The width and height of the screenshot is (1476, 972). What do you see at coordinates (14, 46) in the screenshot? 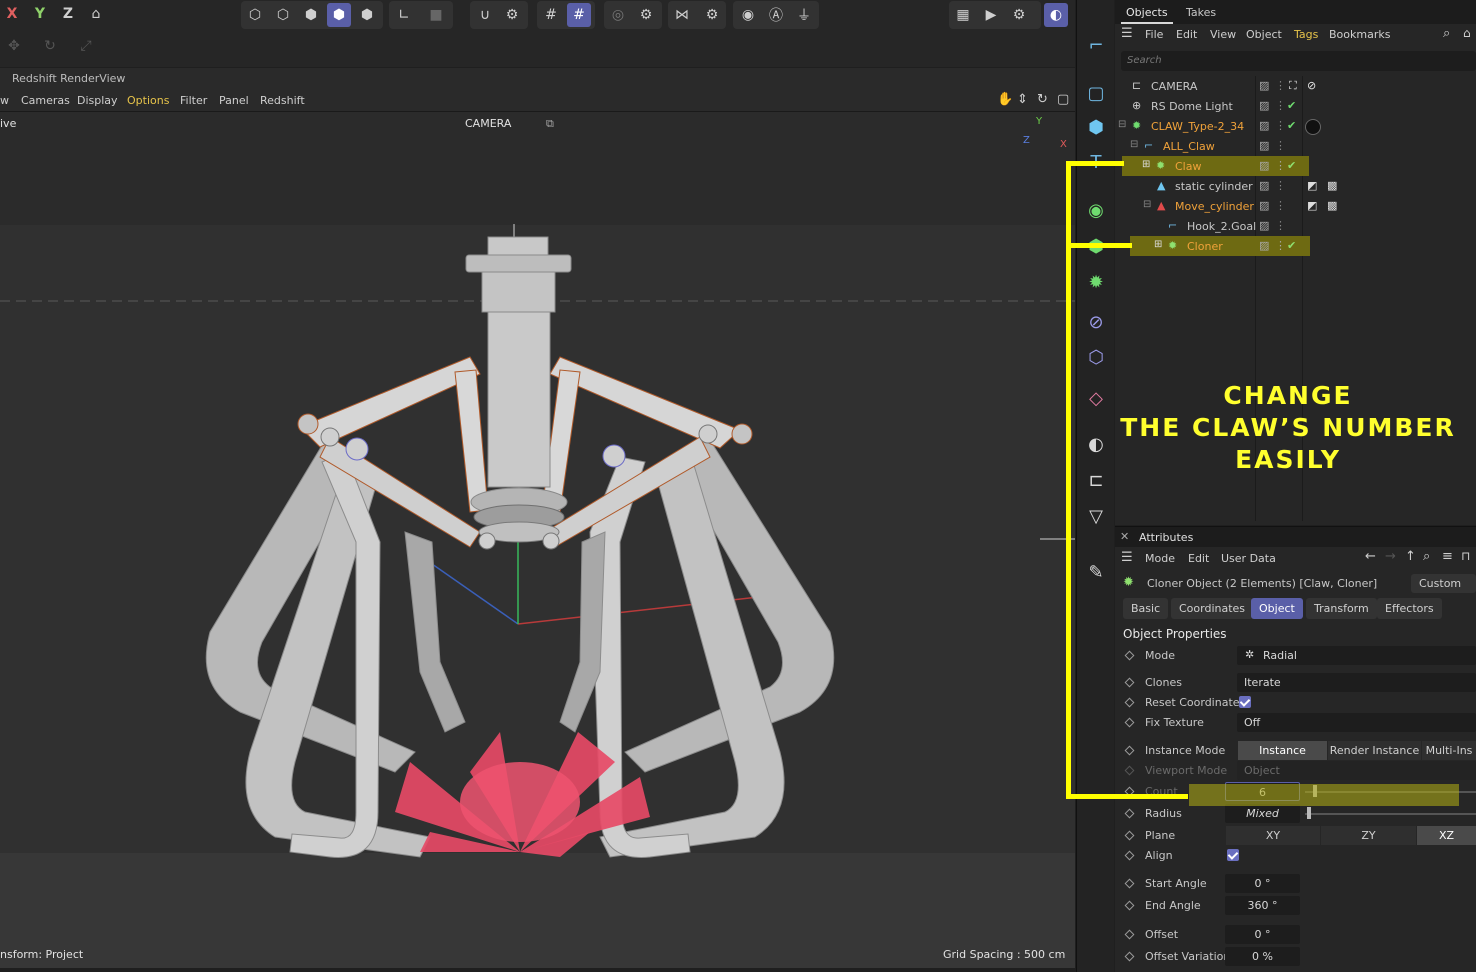
I see `move-tool-icon: ✥` at bounding box center [14, 46].